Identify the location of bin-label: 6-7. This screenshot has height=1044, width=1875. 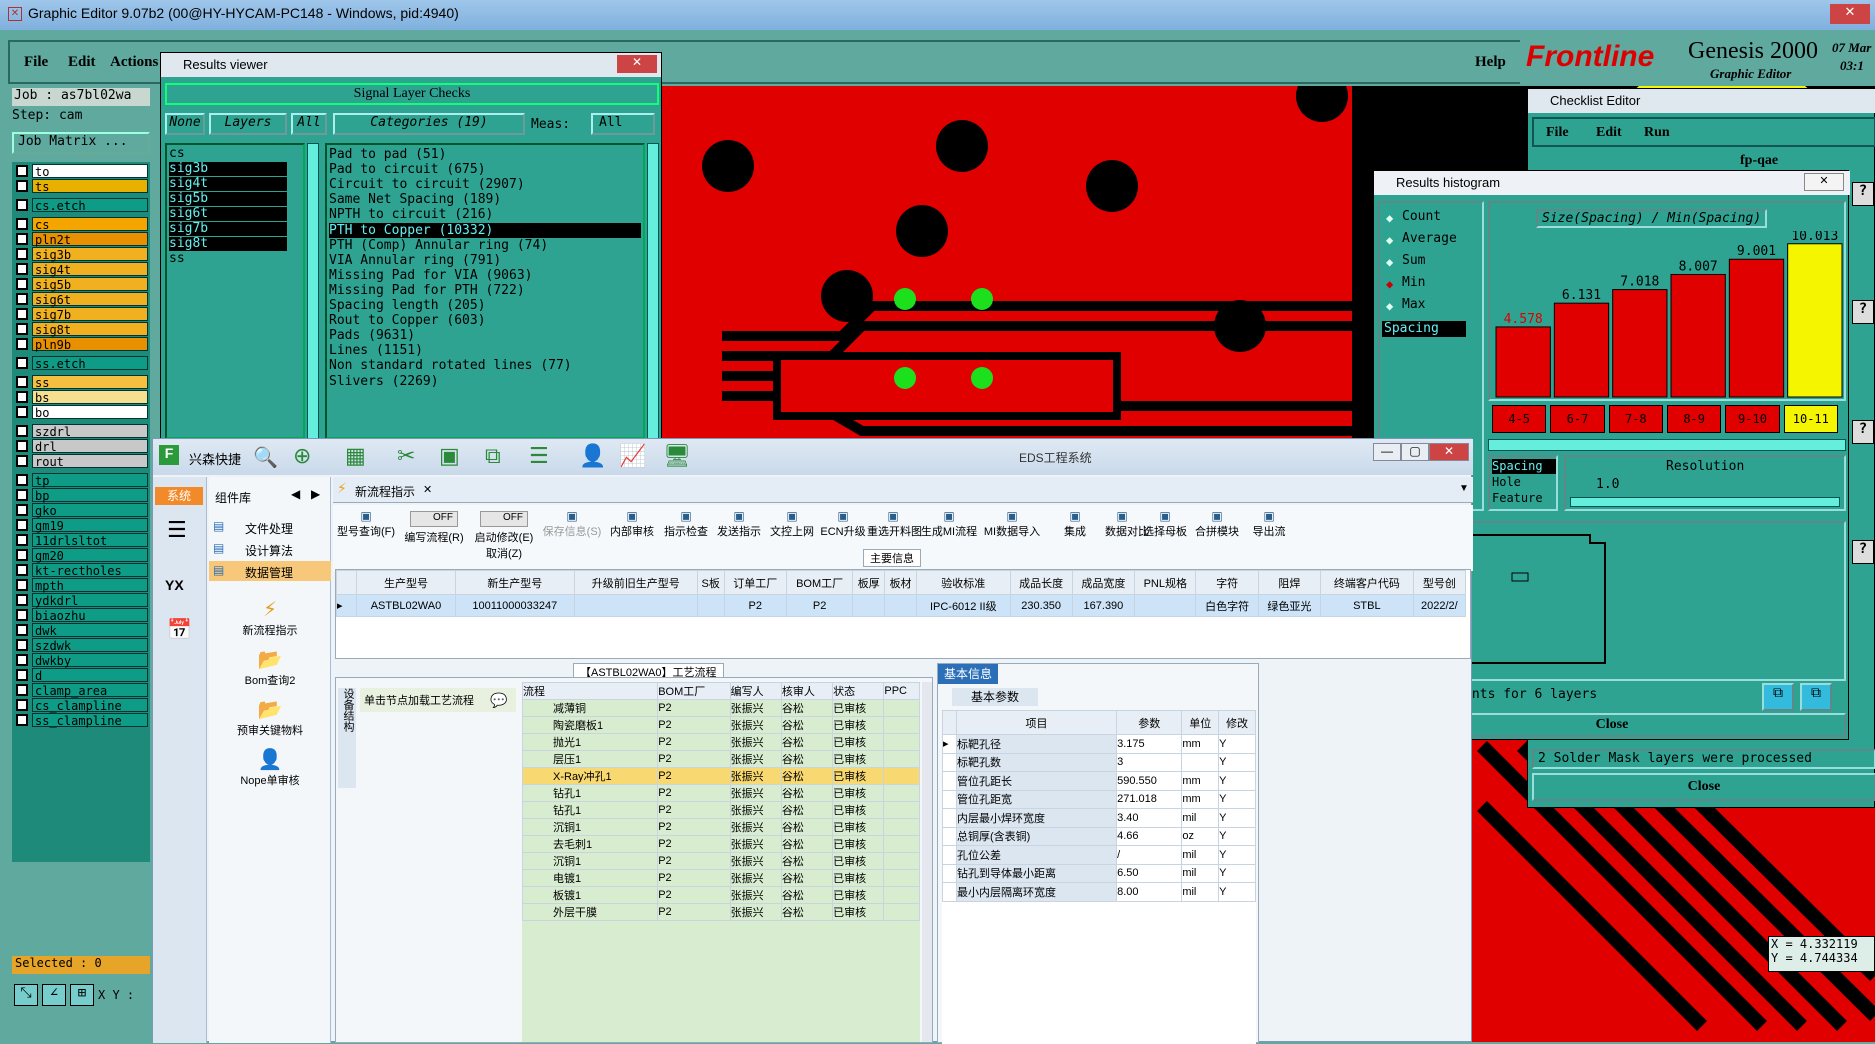
(1577, 419).